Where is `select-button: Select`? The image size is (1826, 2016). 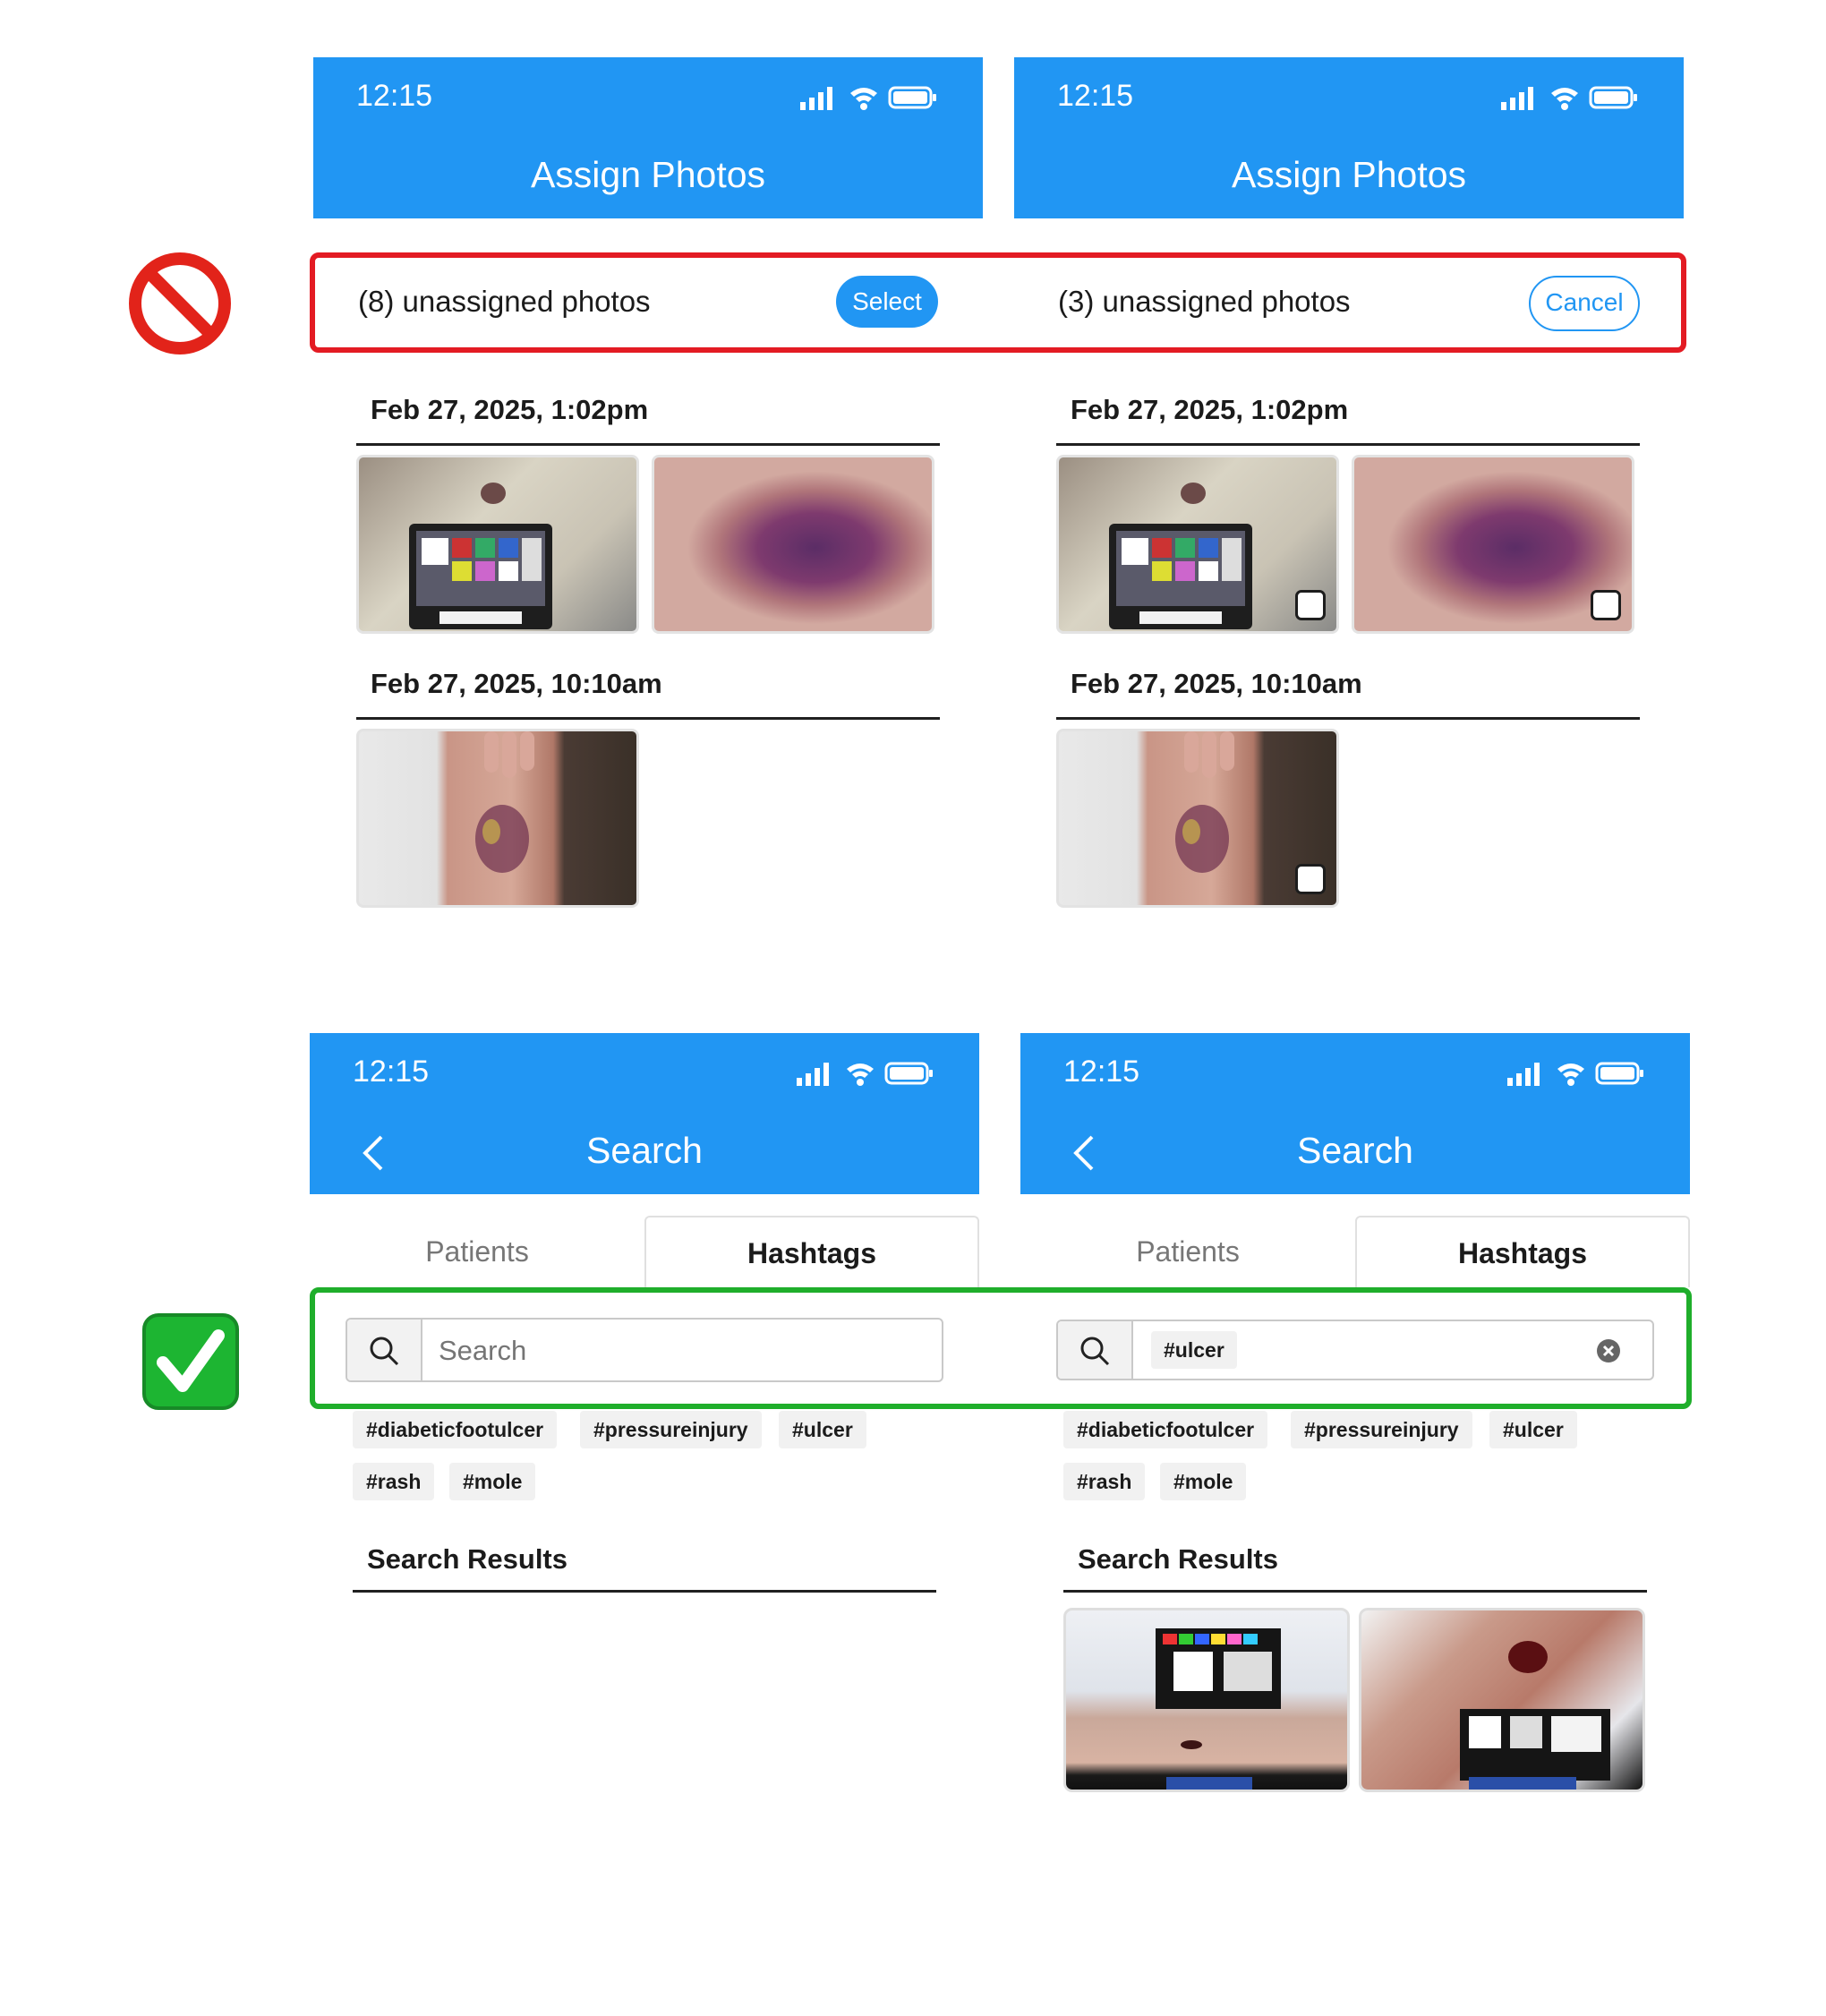 select-button: Select is located at coordinates (887, 302).